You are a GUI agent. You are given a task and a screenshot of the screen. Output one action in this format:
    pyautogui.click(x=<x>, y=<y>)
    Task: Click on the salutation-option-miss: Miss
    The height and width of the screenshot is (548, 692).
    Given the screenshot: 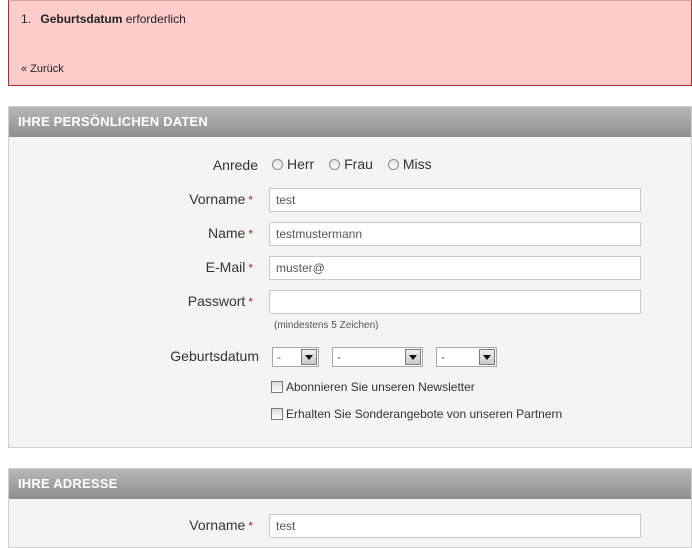 What is the action you would take?
    pyautogui.click(x=409, y=164)
    